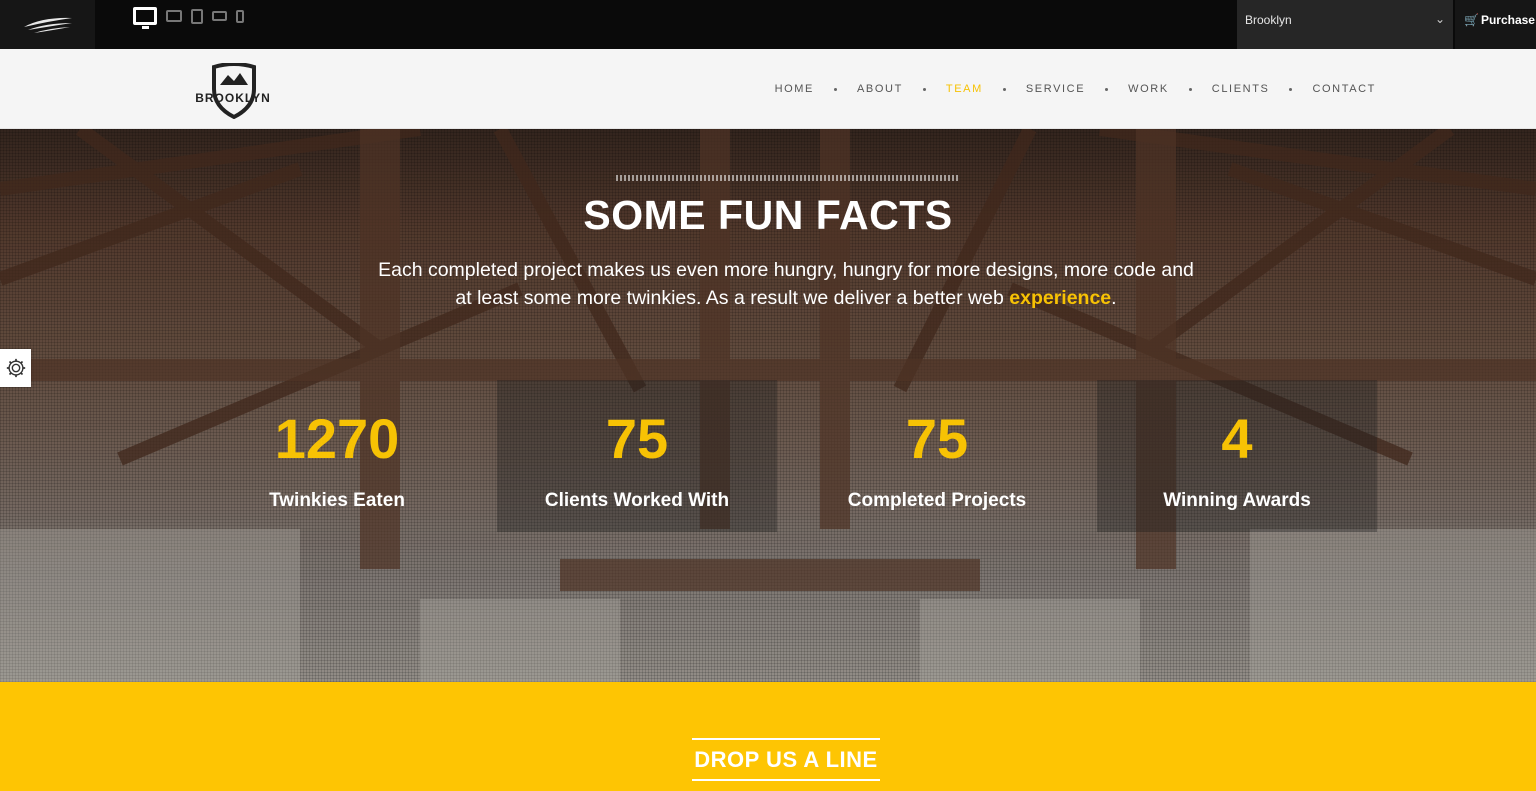 The width and height of the screenshot is (1536, 791). I want to click on nav-item-clients: CLIENTS, so click(1241, 89).